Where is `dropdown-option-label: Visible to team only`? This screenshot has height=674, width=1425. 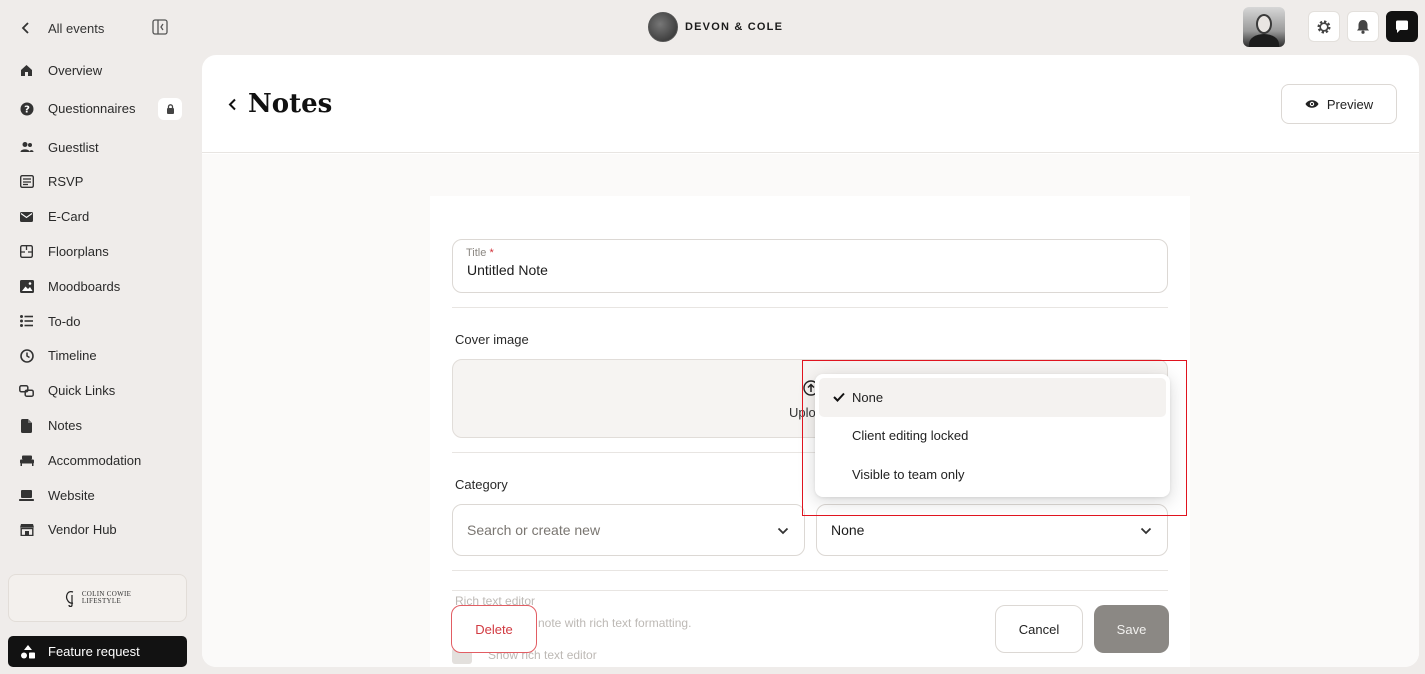 dropdown-option-label: Visible to team only is located at coordinates (908, 474).